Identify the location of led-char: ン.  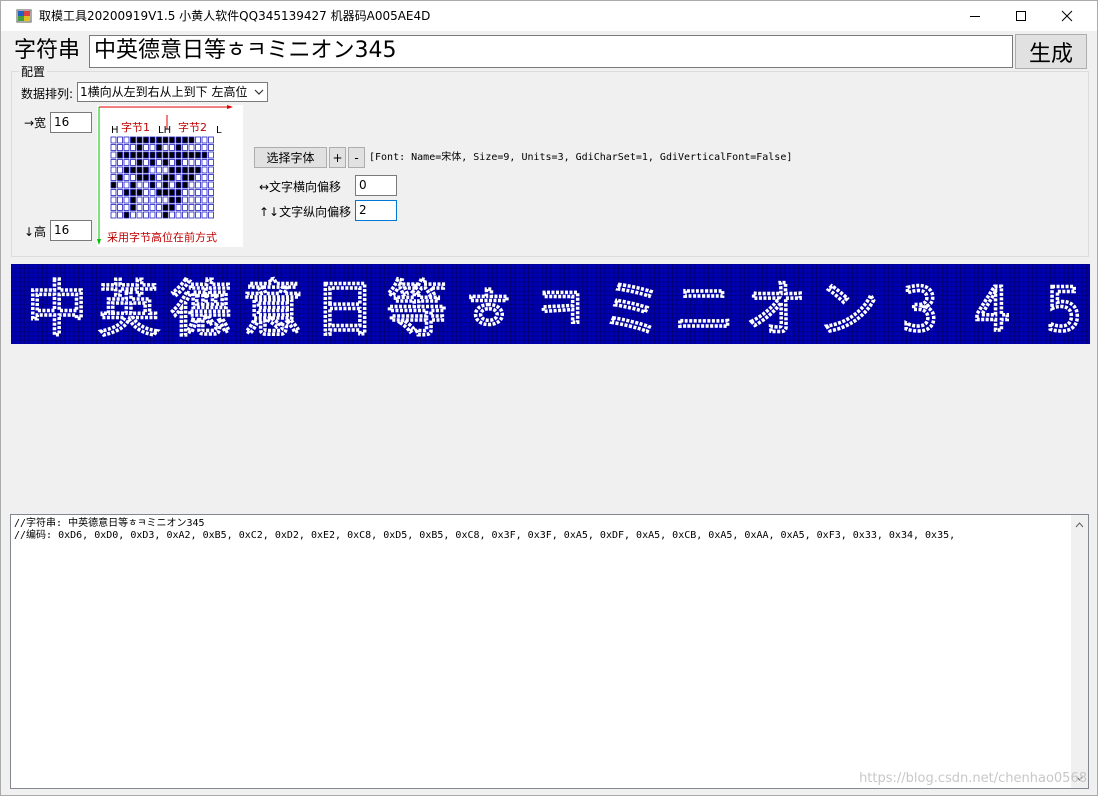
(848, 309).